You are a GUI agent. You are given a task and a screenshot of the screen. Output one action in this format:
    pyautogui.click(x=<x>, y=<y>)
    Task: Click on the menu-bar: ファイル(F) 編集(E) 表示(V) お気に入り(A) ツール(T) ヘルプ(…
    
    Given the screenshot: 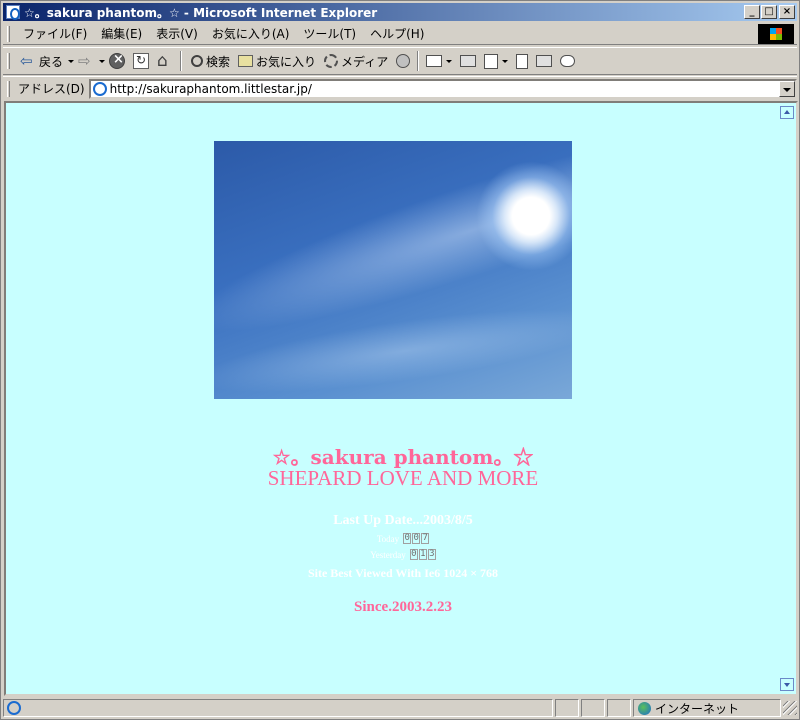 What is the action you would take?
    pyautogui.click(x=400, y=34)
    